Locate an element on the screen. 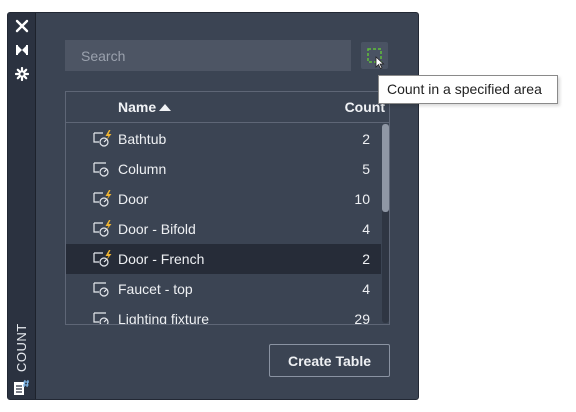 The image size is (576, 412). row-count: 29 is located at coordinates (362, 318).